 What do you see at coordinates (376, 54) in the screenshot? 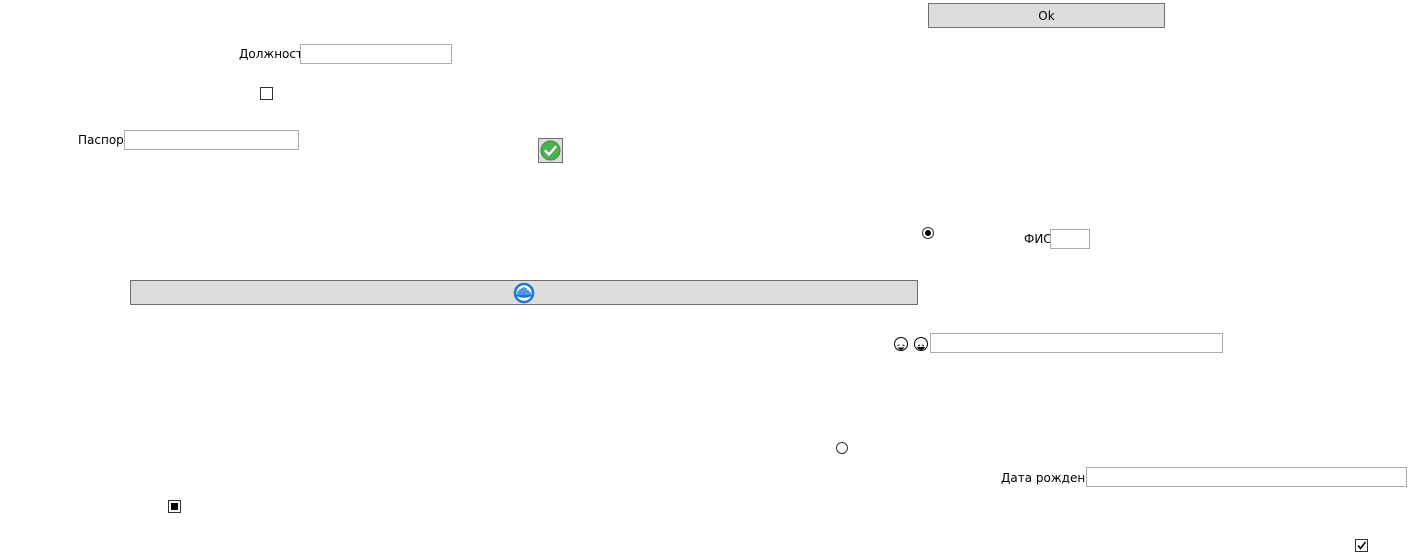
I see `position-input` at bounding box center [376, 54].